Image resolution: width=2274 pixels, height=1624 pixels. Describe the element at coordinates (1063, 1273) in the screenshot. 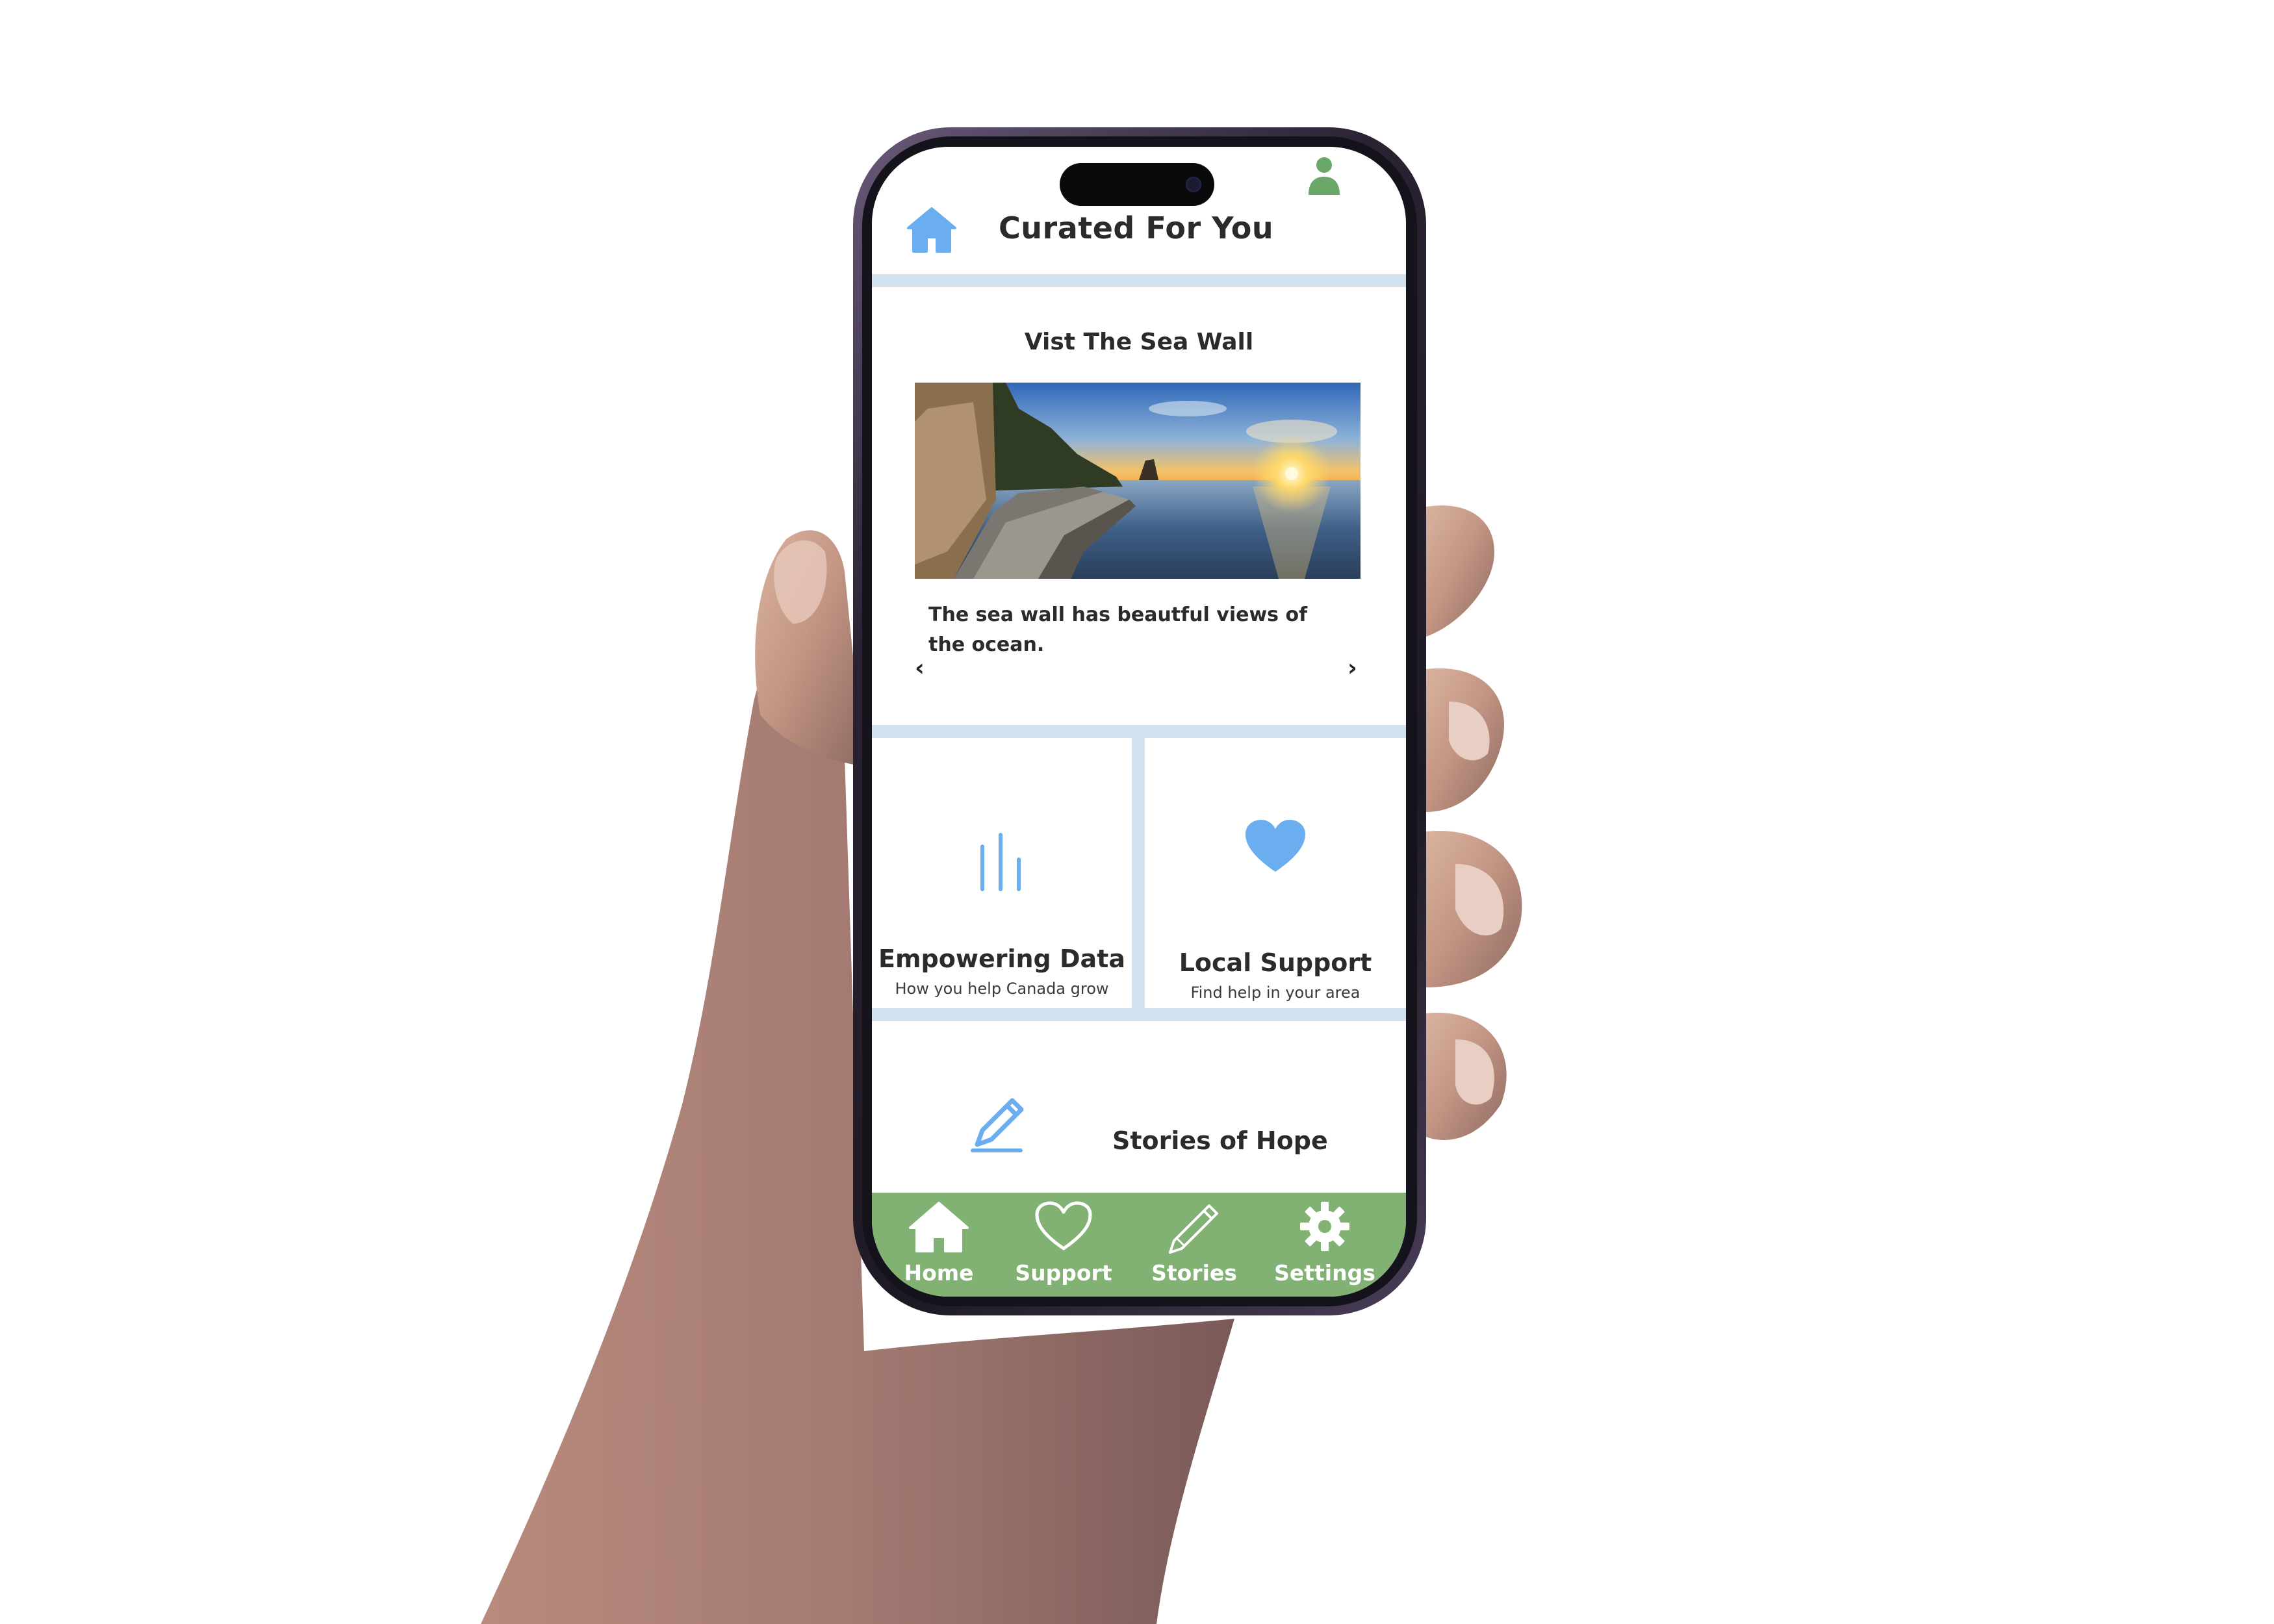

I see `tab-label: Support` at that location.